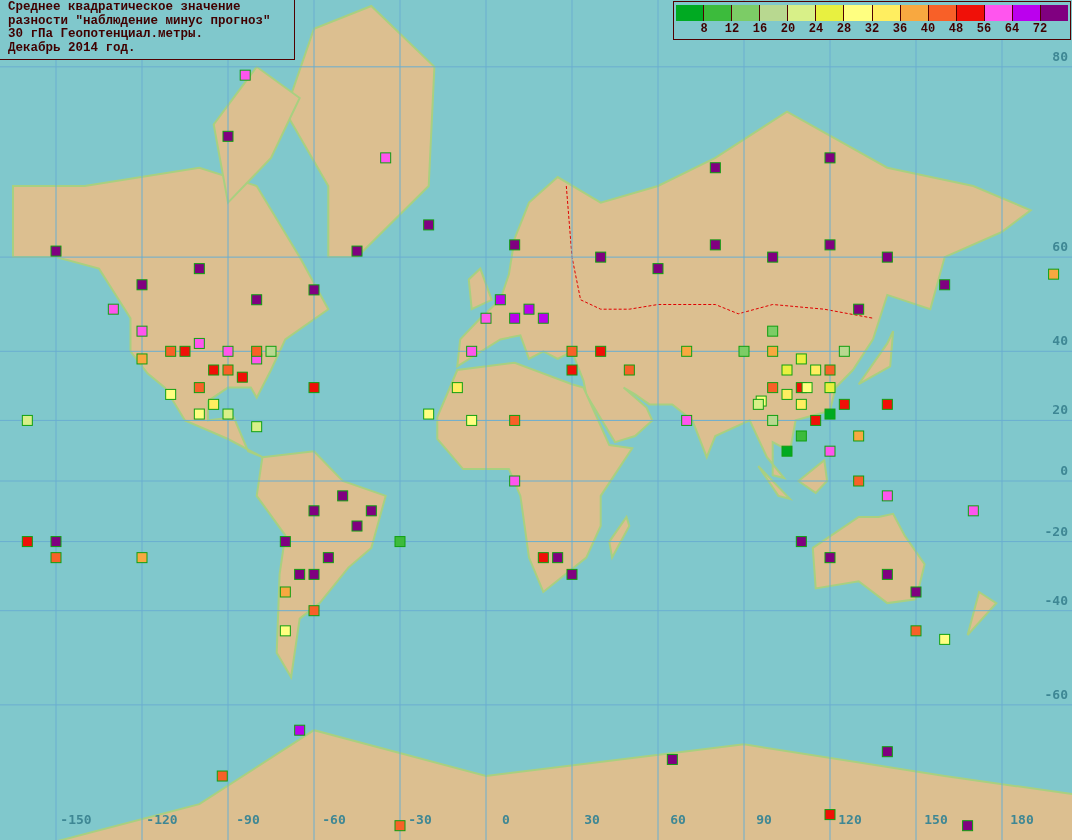 This screenshot has width=1072, height=840. I want to click on legend-label: 32, so click(872, 29).